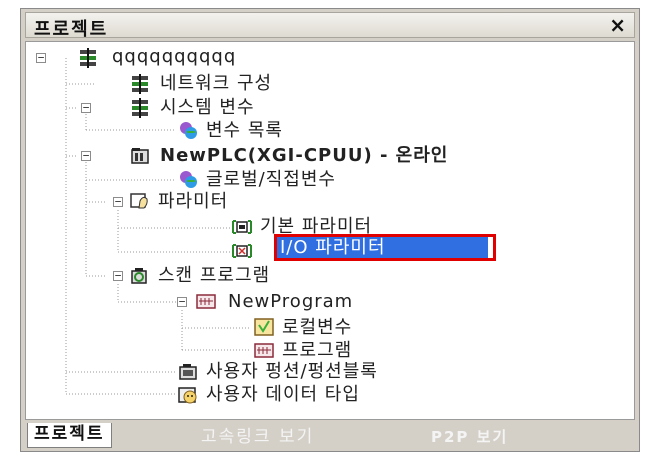 This screenshot has height=457, width=648. Describe the element at coordinates (271, 180) in the screenshot. I see `tree-item-global-direct-vars: 글로벌/직접변수` at that location.